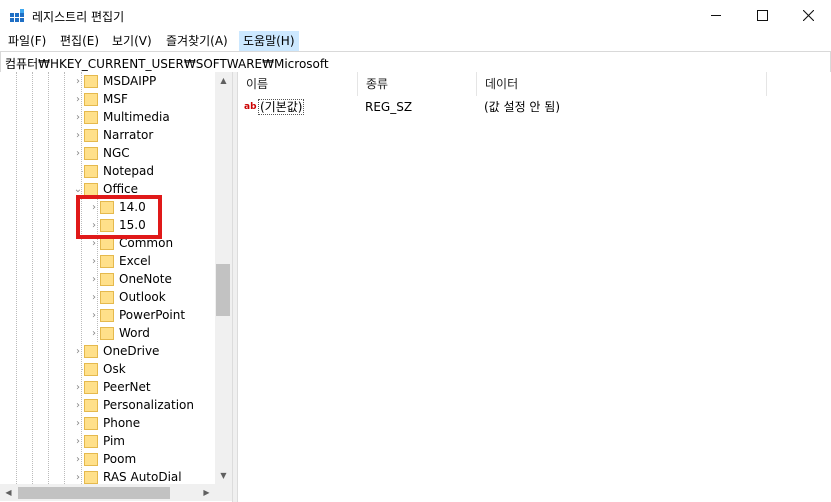 This screenshot has width=831, height=502. Describe the element at coordinates (127, 297) in the screenshot. I see `tree-item: › Outlook` at that location.